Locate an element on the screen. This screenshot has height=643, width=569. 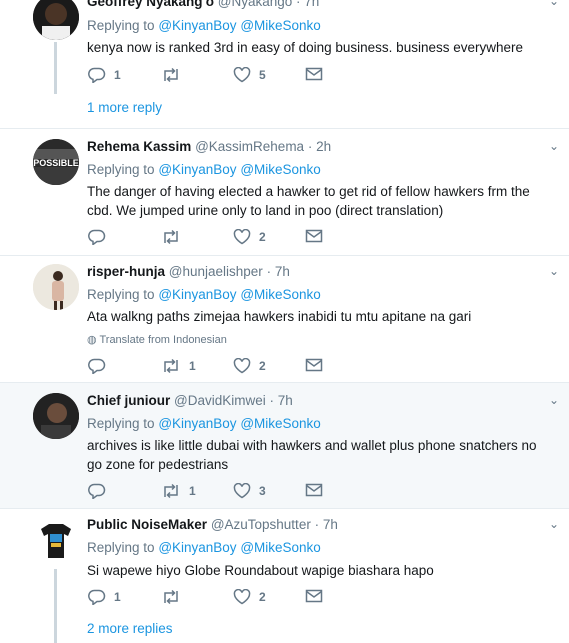
like-button: 3 is located at coordinates (249, 491).